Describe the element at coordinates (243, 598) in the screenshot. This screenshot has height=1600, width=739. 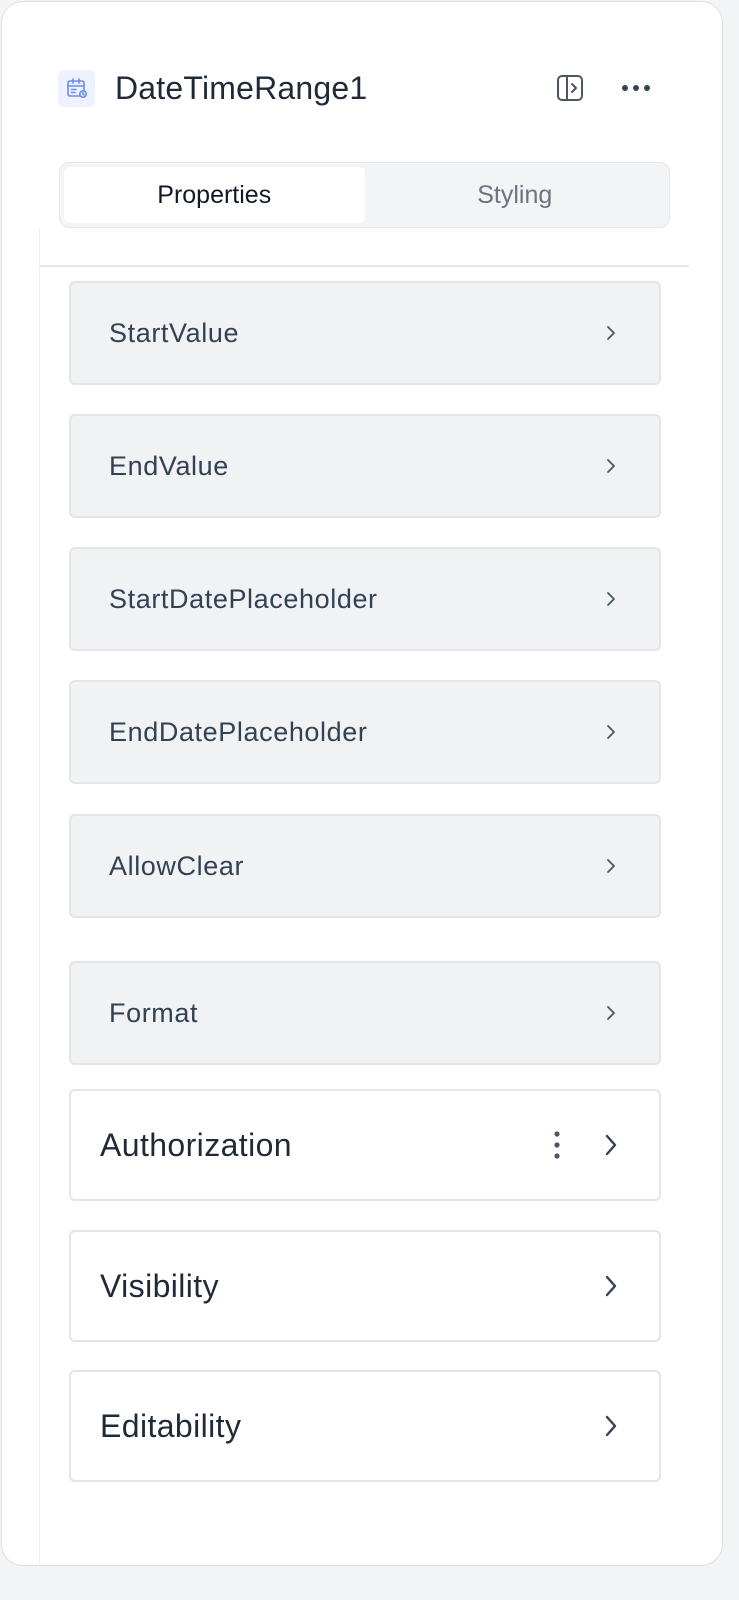
I see `property-label: StartDatePlaceholder` at that location.